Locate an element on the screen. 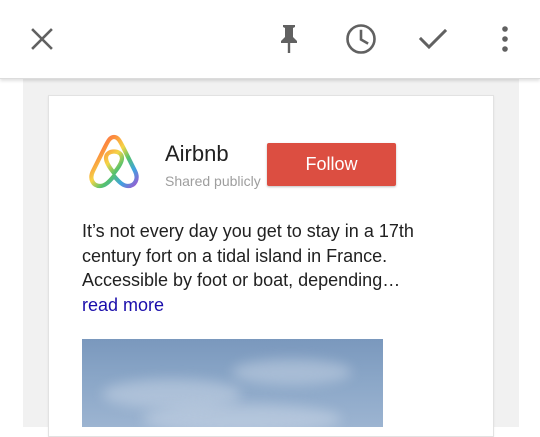 This screenshot has height=437, width=540. follow-button: Follow is located at coordinates (331, 164).